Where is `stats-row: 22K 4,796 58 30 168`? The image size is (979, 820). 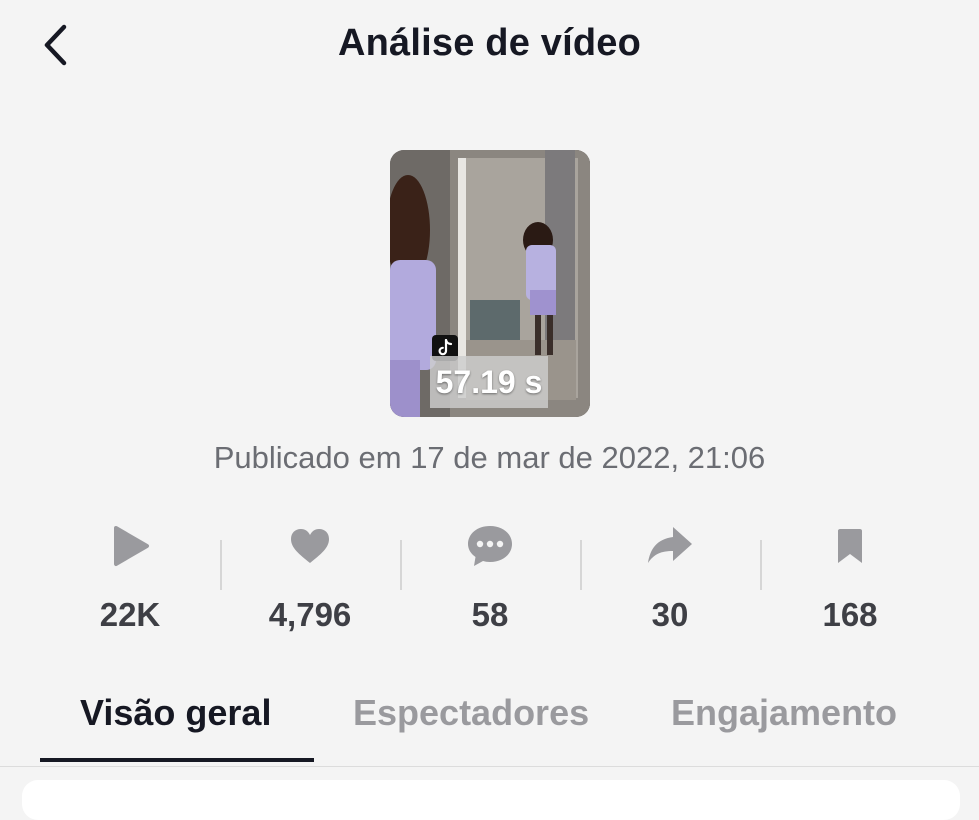 stats-row: 22K 4,796 58 30 168 is located at coordinates (490, 580).